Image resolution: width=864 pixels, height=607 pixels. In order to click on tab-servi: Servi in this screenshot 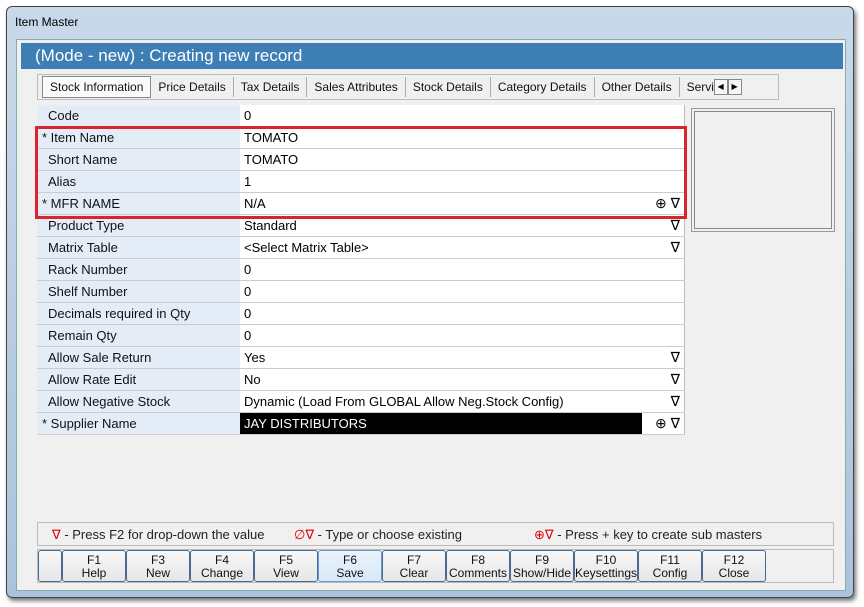, I will do `click(697, 87)`.